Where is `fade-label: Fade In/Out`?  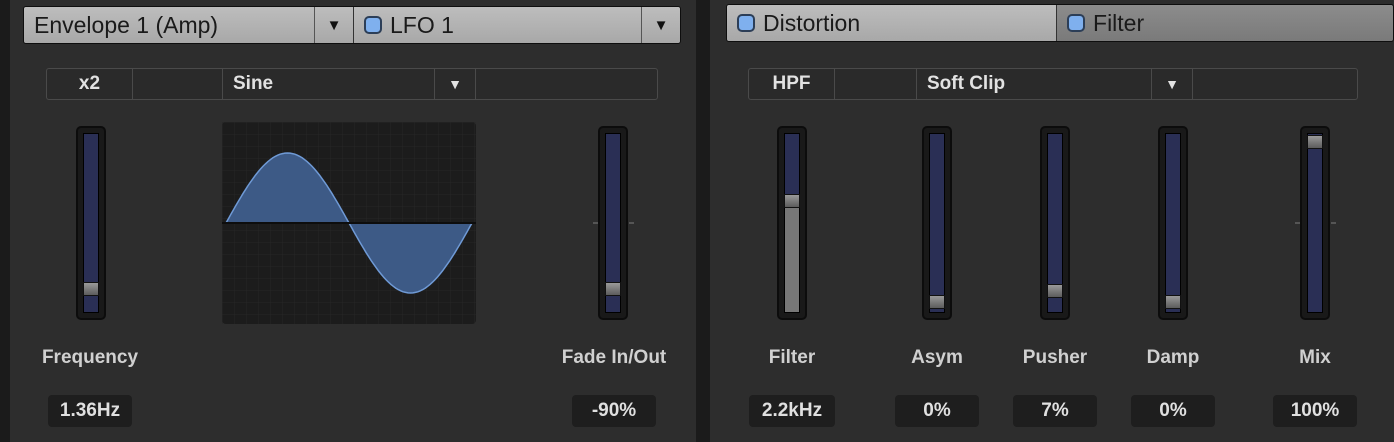 fade-label: Fade In/Out is located at coordinates (614, 357).